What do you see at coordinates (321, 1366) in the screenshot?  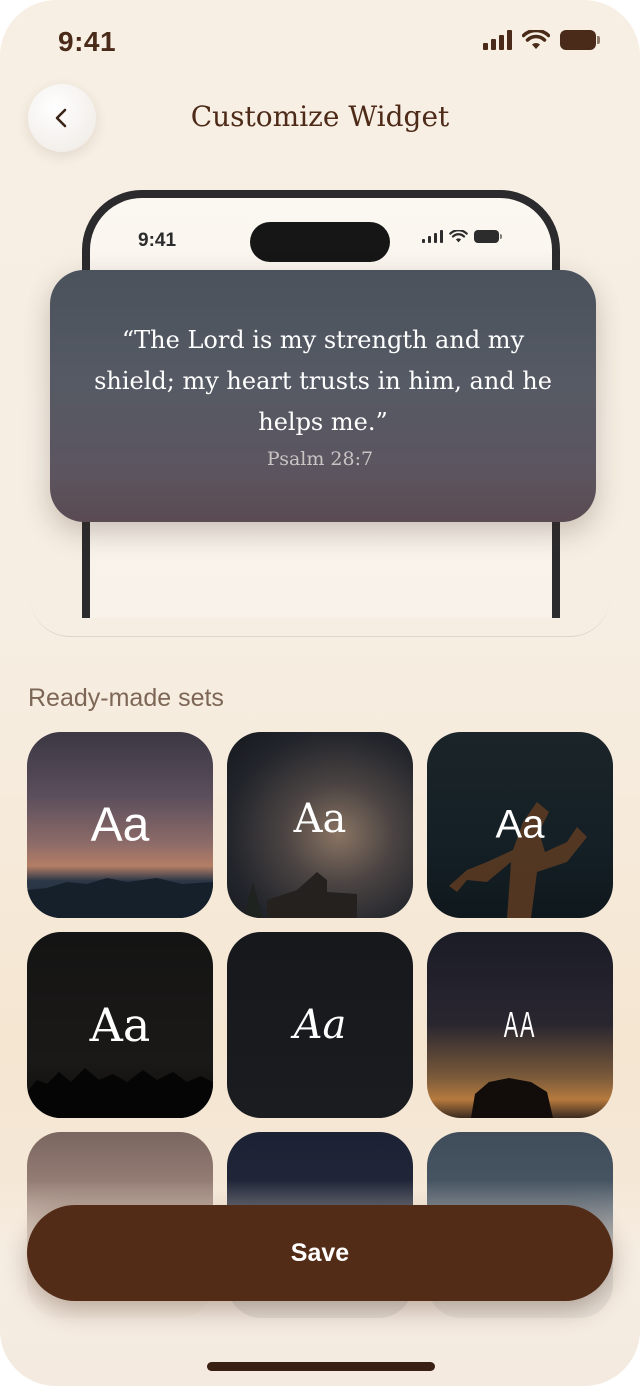 I see `home-indicator` at bounding box center [321, 1366].